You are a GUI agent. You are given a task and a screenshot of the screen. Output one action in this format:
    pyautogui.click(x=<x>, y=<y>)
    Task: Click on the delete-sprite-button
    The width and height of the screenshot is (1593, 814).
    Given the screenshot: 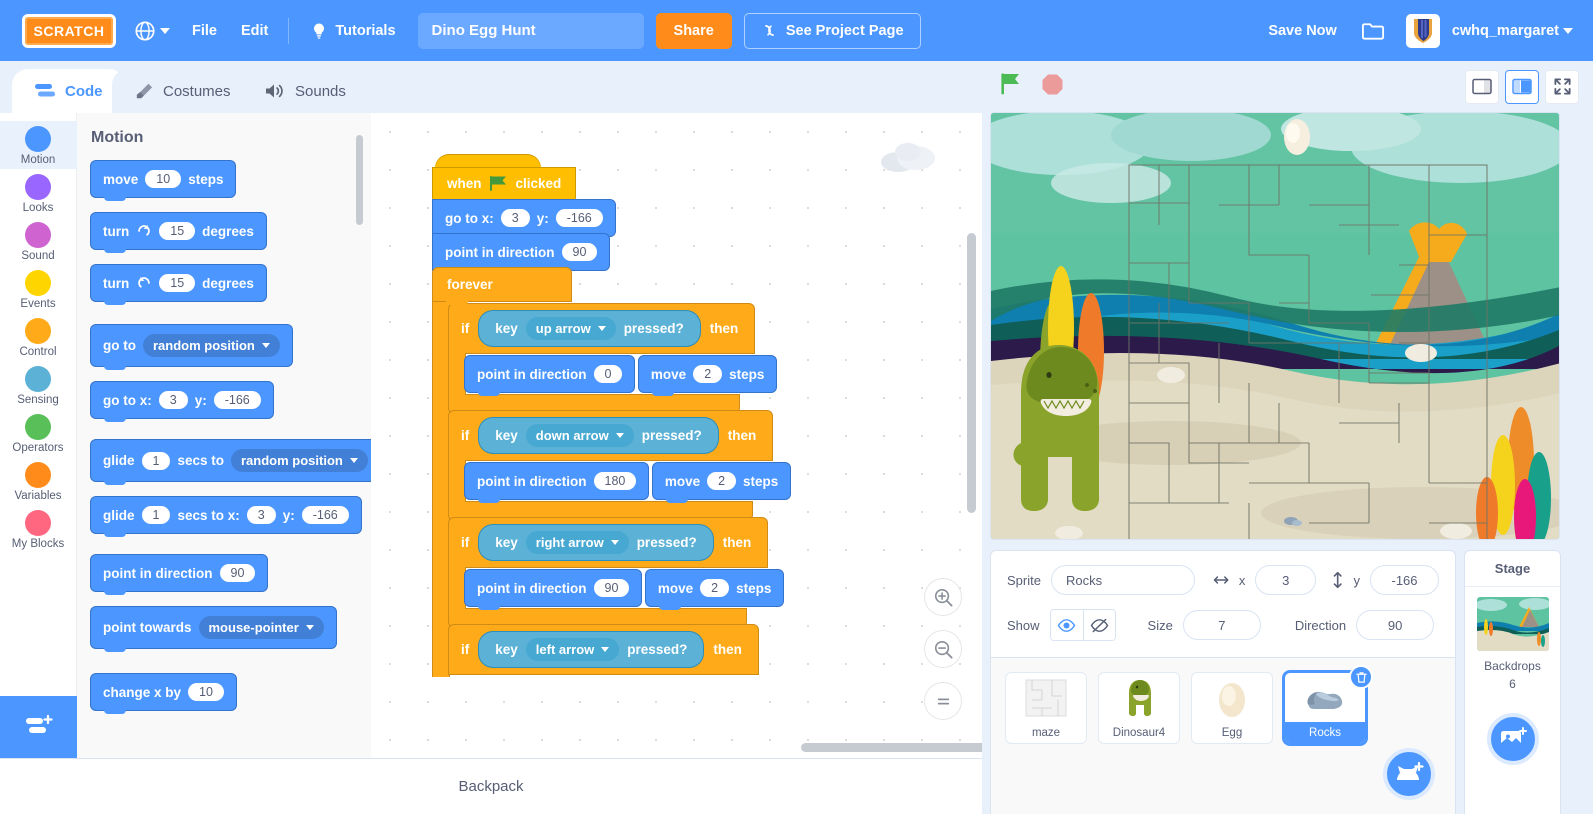 What is the action you would take?
    pyautogui.click(x=1361, y=677)
    